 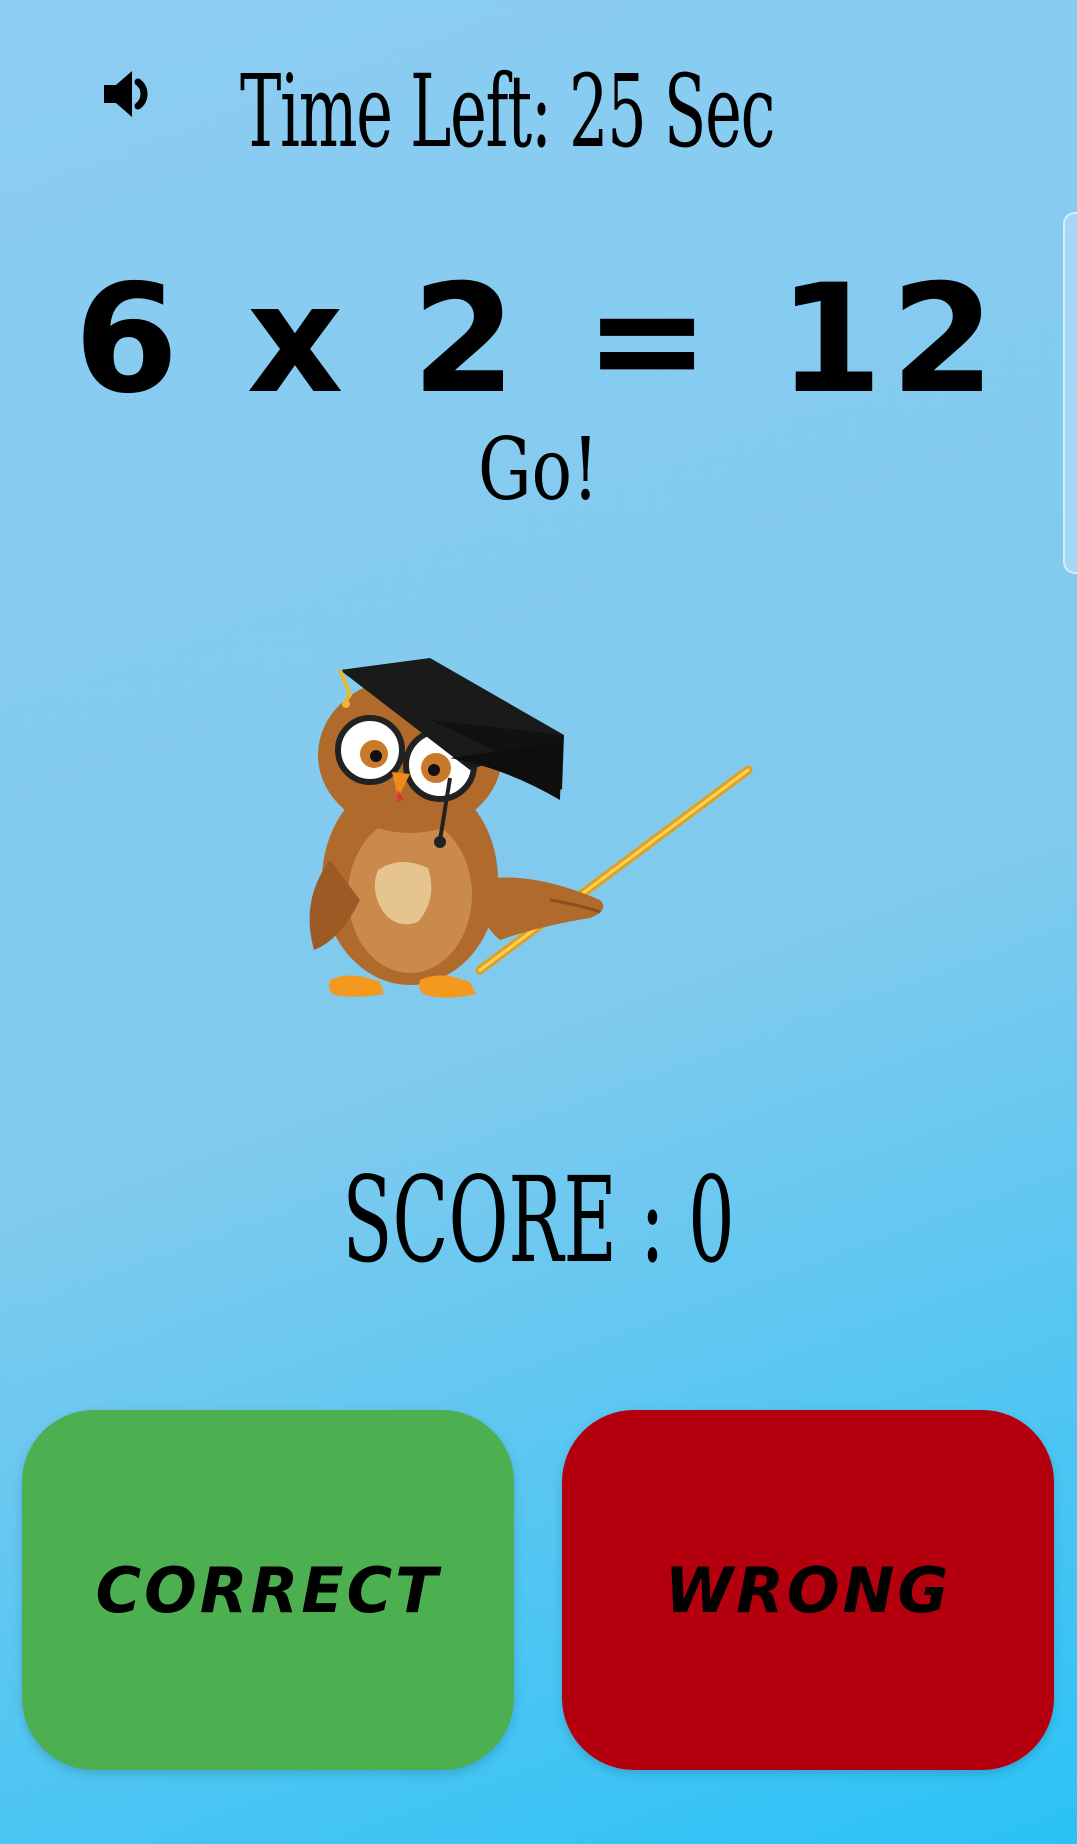 What do you see at coordinates (507, 111) in the screenshot?
I see `time-left-label: Time Left: 25 Sec` at bounding box center [507, 111].